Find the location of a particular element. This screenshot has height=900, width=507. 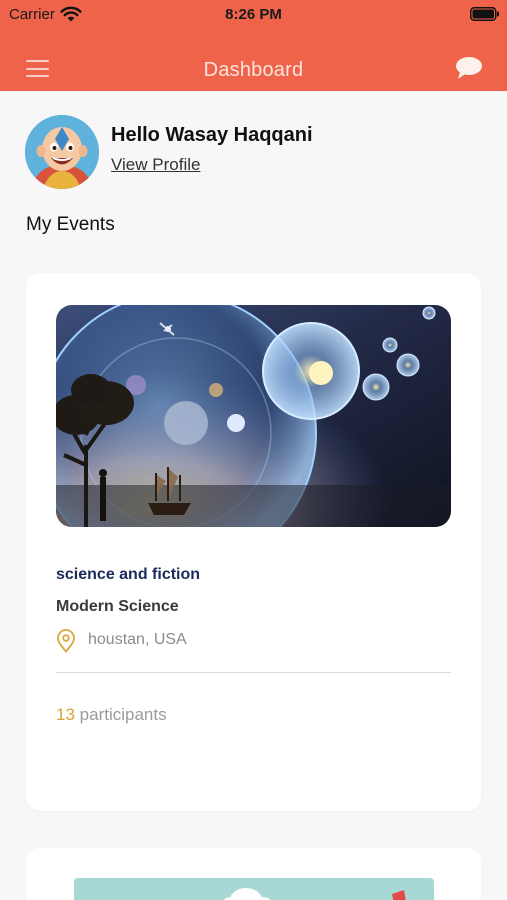

status-bar: Carrier 8:26 PM is located at coordinates (253, 16).